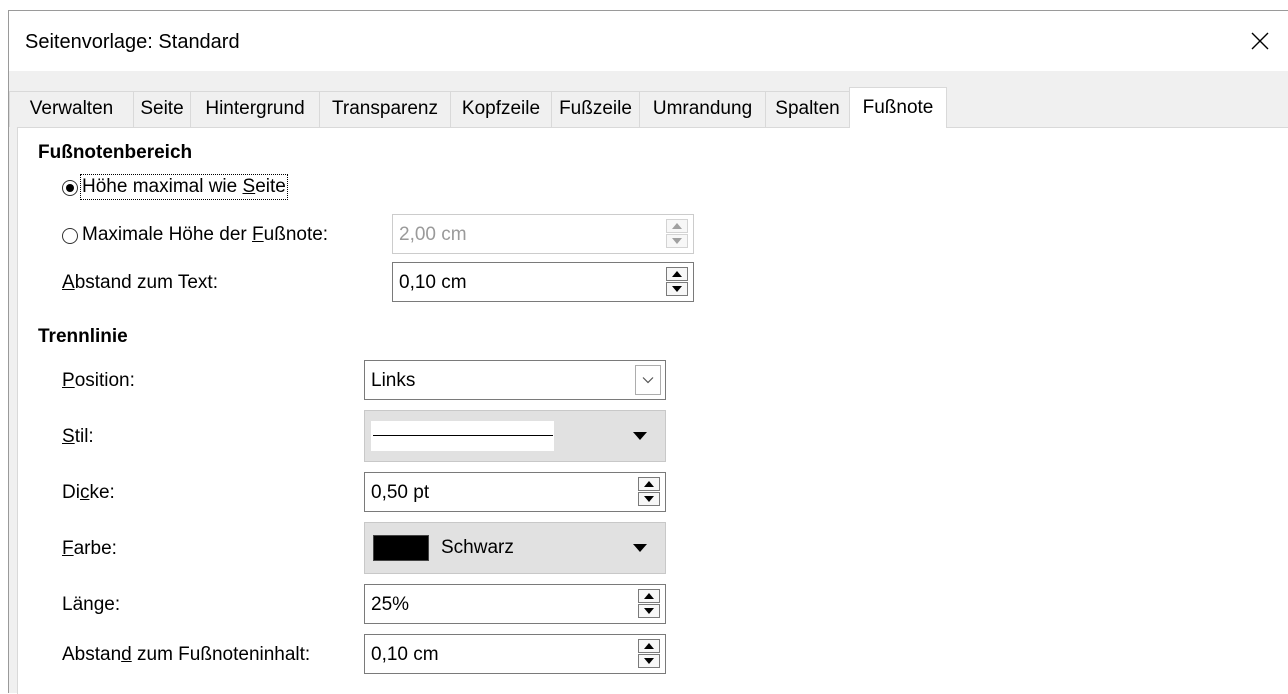 The height and width of the screenshot is (694, 1288). I want to click on spacing-to-content-label: Abstand zum Fußnoteninhalt:, so click(186, 654).